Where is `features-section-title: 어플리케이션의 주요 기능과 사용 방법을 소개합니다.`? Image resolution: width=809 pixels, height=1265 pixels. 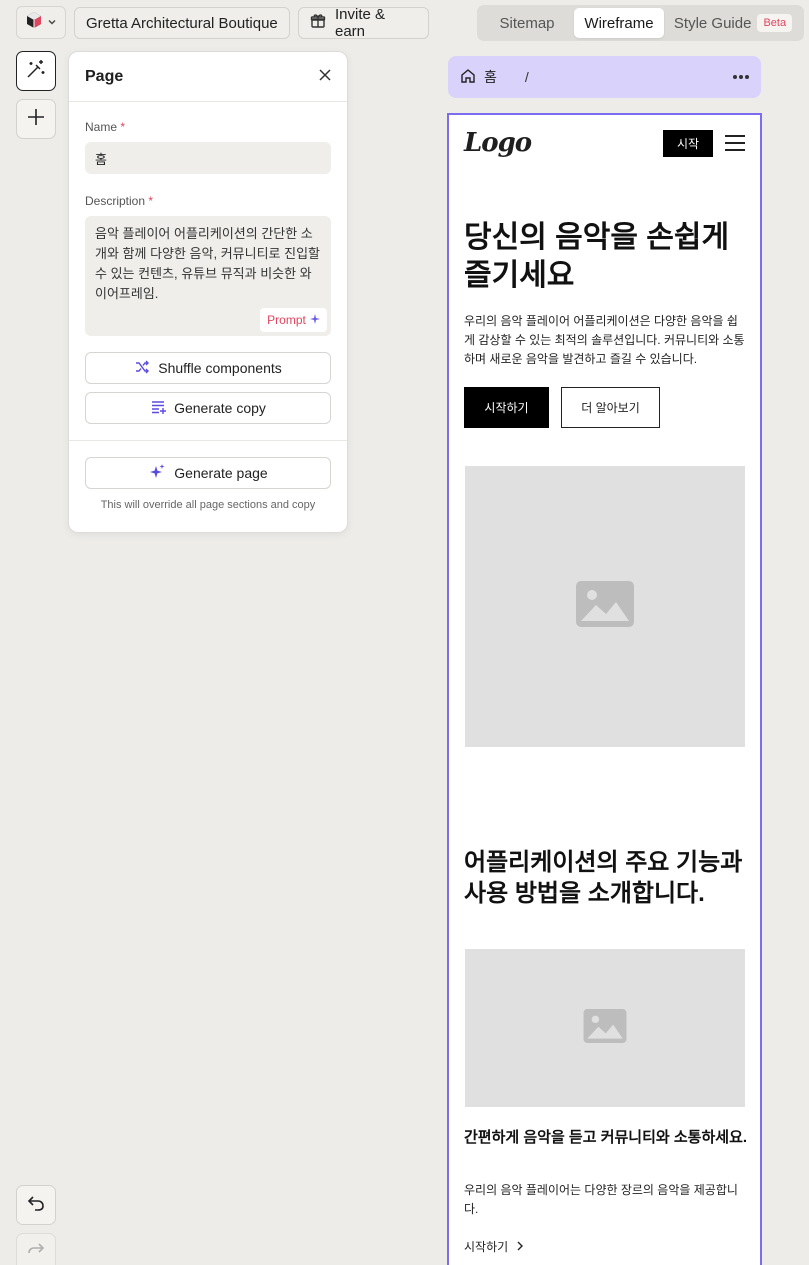 features-section-title: 어플리케이션의 주요 기능과 사용 방법을 소개합니다. is located at coordinates (603, 878).